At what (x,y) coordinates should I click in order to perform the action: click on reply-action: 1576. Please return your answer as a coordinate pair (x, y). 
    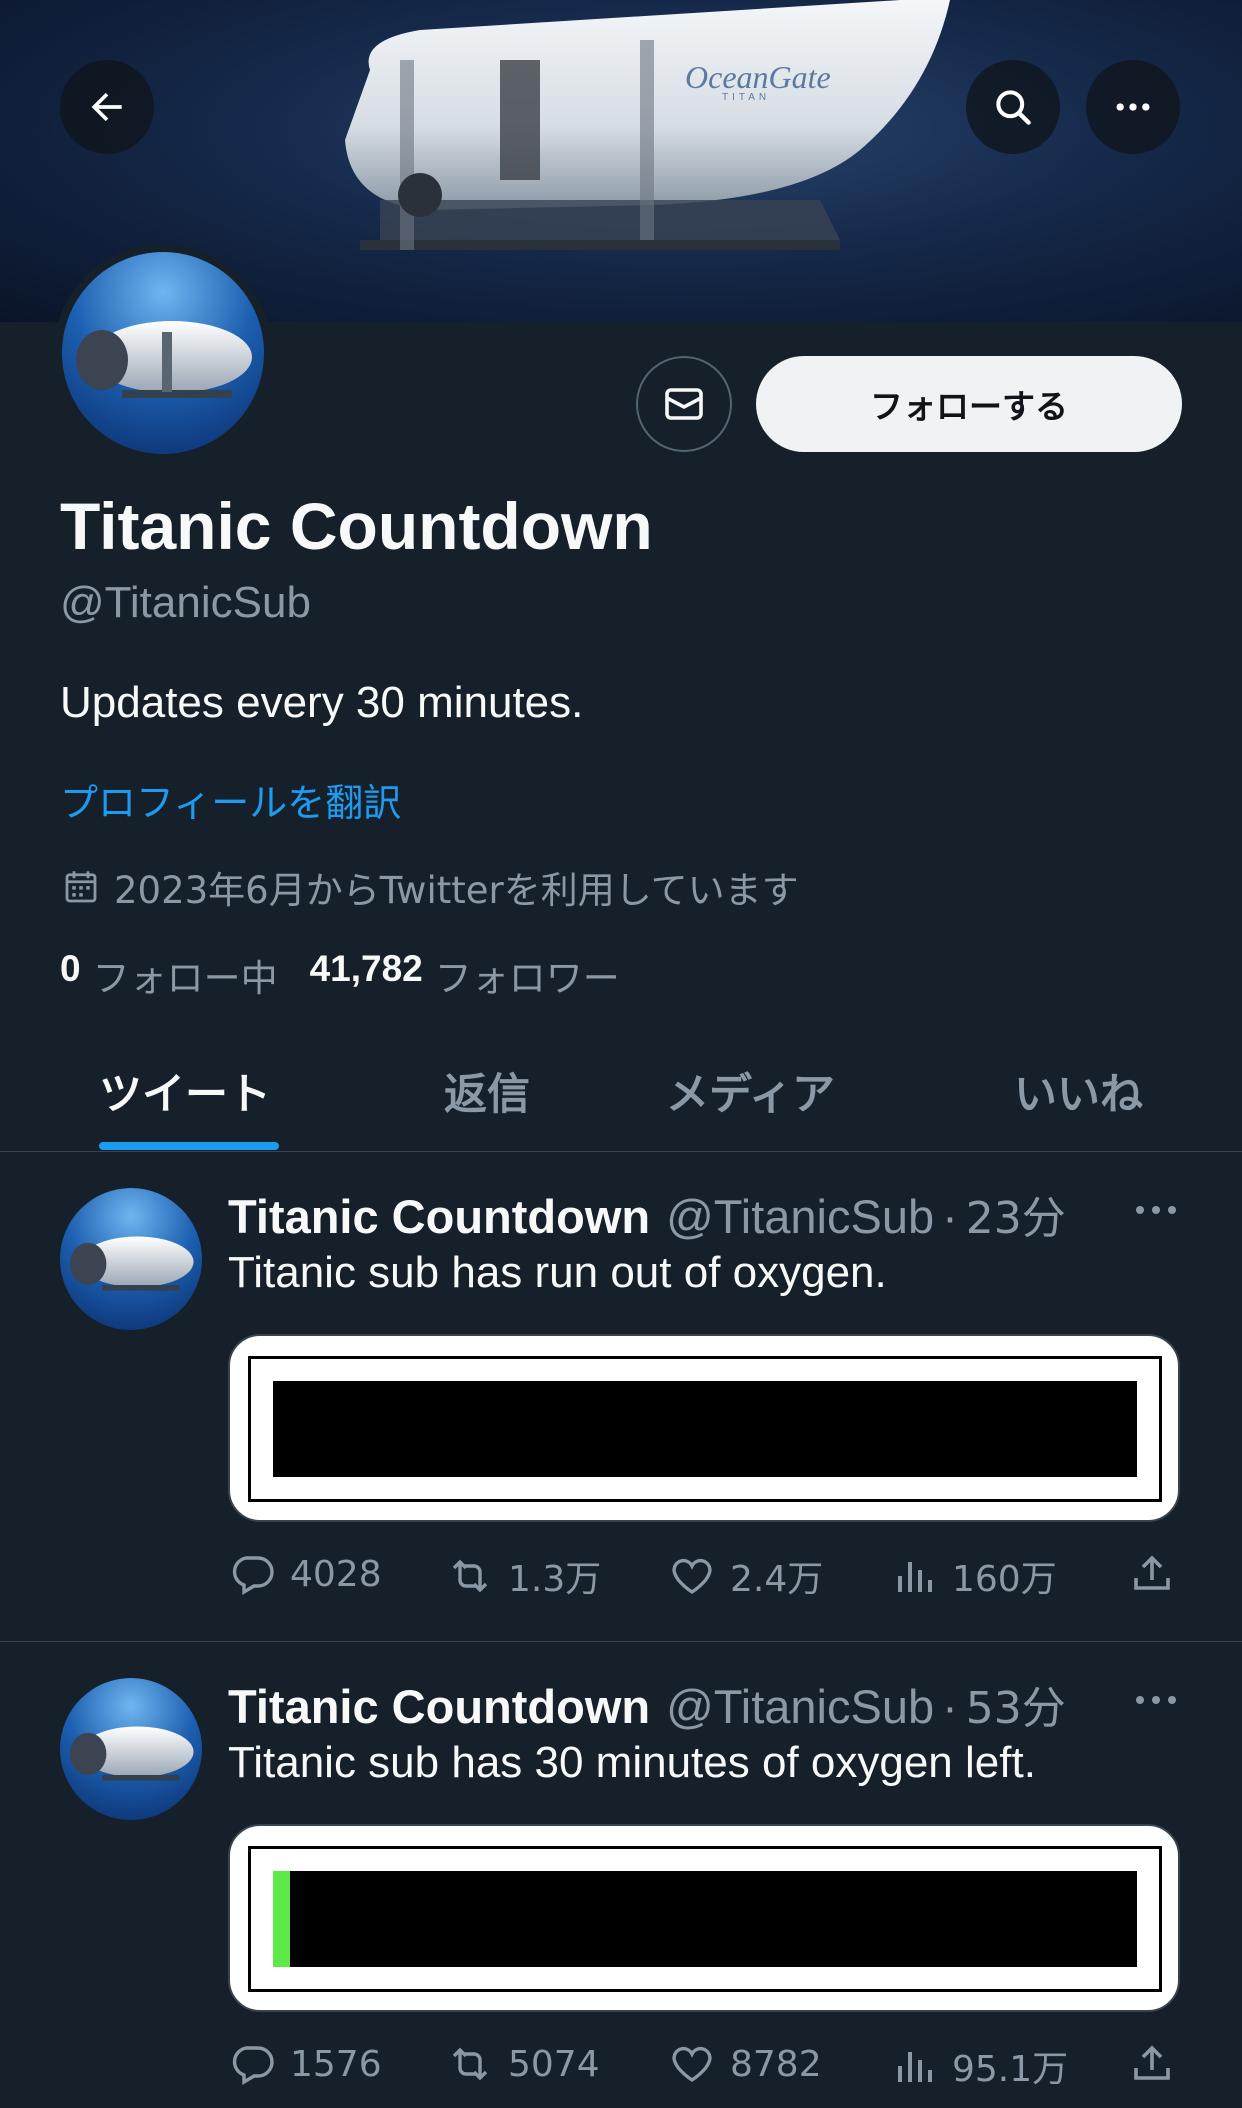
    Looking at the image, I should click on (305, 2064).